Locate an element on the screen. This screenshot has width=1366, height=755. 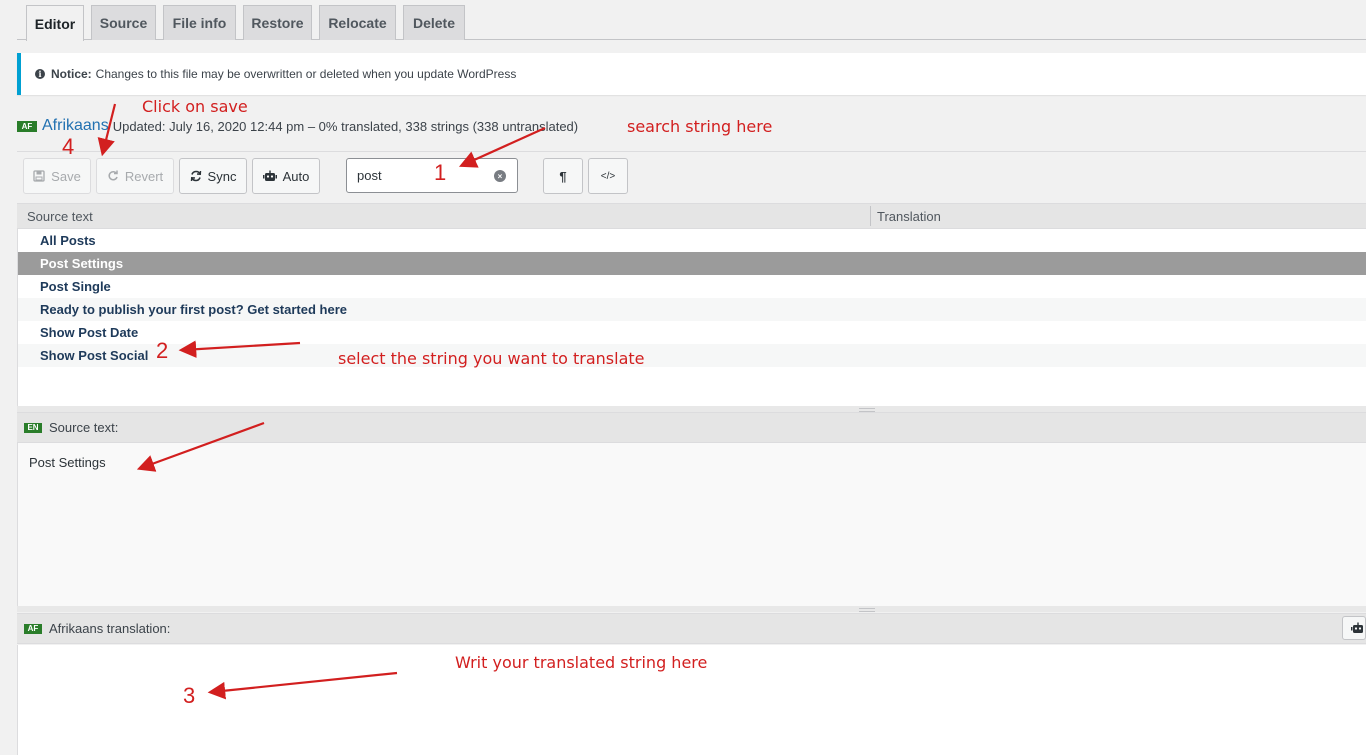
resize-handle-source is located at coordinates (691, 609).